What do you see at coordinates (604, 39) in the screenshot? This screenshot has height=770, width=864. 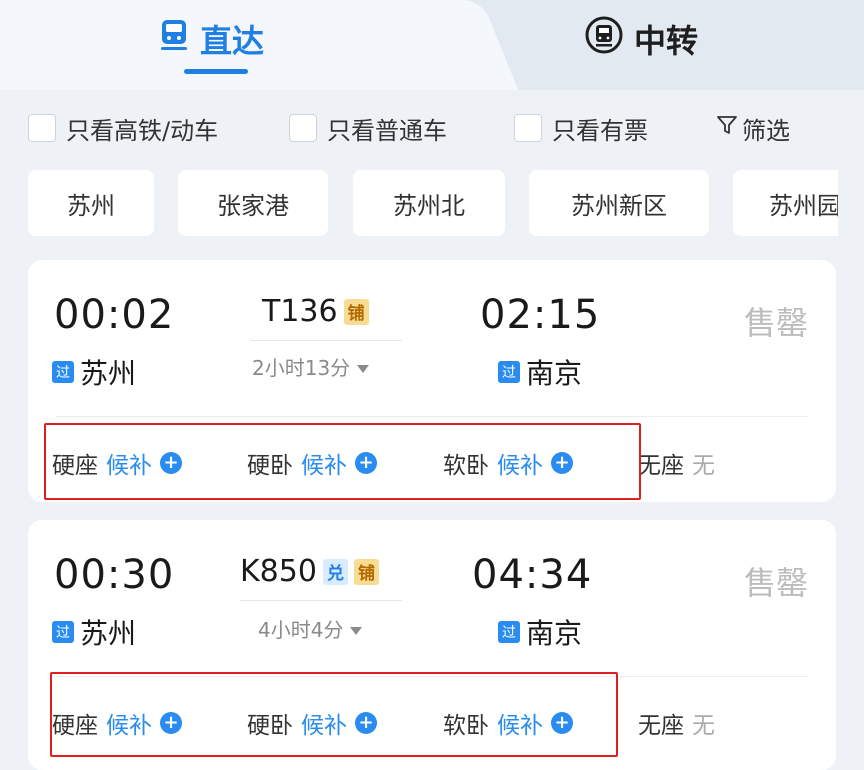 I see `transfer-train-icon` at bounding box center [604, 39].